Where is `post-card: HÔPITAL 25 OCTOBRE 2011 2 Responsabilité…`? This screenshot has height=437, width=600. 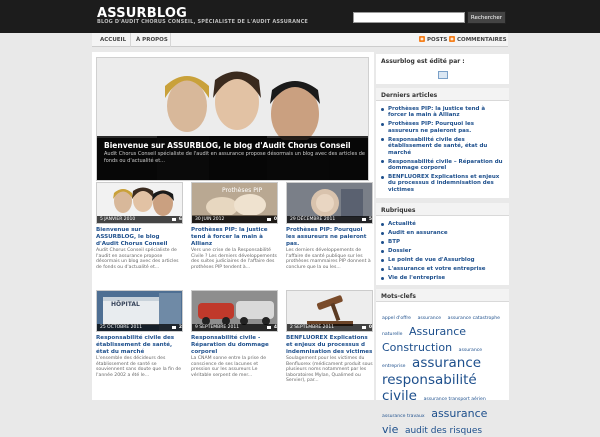 post-card: HÔPITAL 25 OCTOBRE 2011 2 Responsabilité… is located at coordinates (139, 343).